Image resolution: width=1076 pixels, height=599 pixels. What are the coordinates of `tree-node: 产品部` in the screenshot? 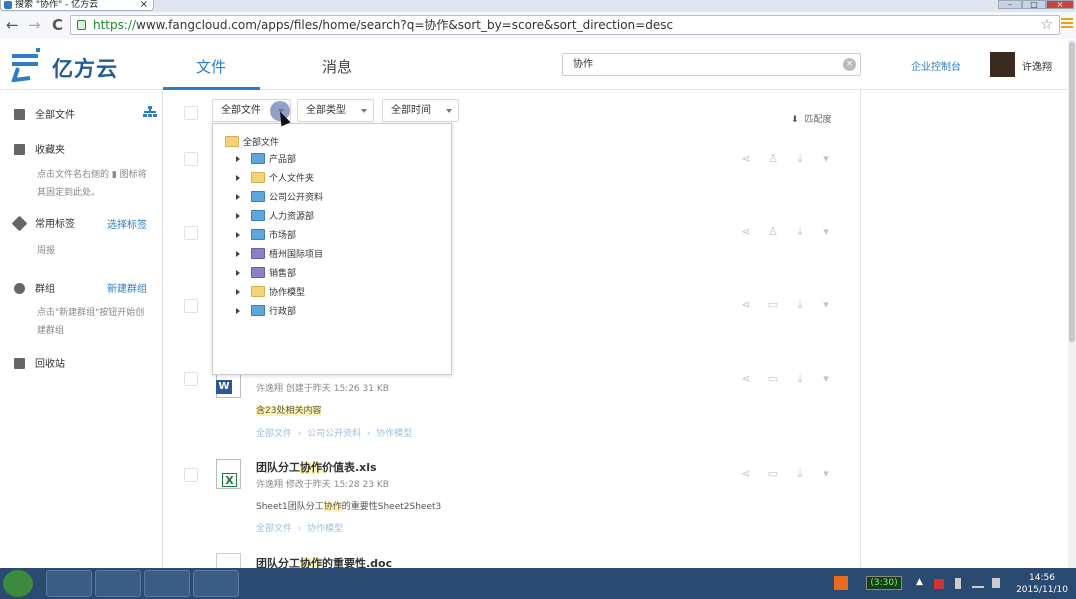 It's located at (266, 158).